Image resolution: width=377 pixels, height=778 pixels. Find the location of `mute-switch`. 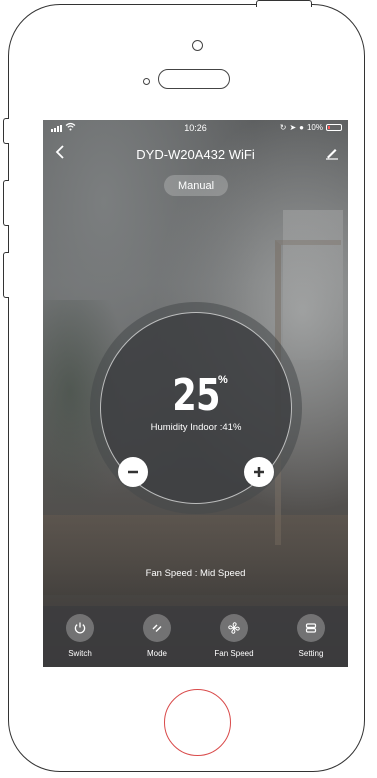

mute-switch is located at coordinates (6, 131).